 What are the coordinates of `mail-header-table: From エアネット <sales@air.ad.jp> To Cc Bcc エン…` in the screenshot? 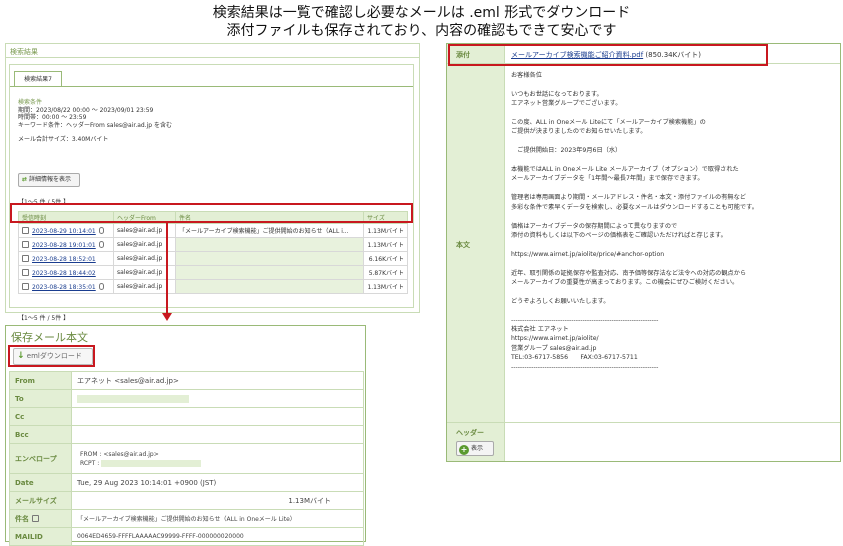 It's located at (186, 458).